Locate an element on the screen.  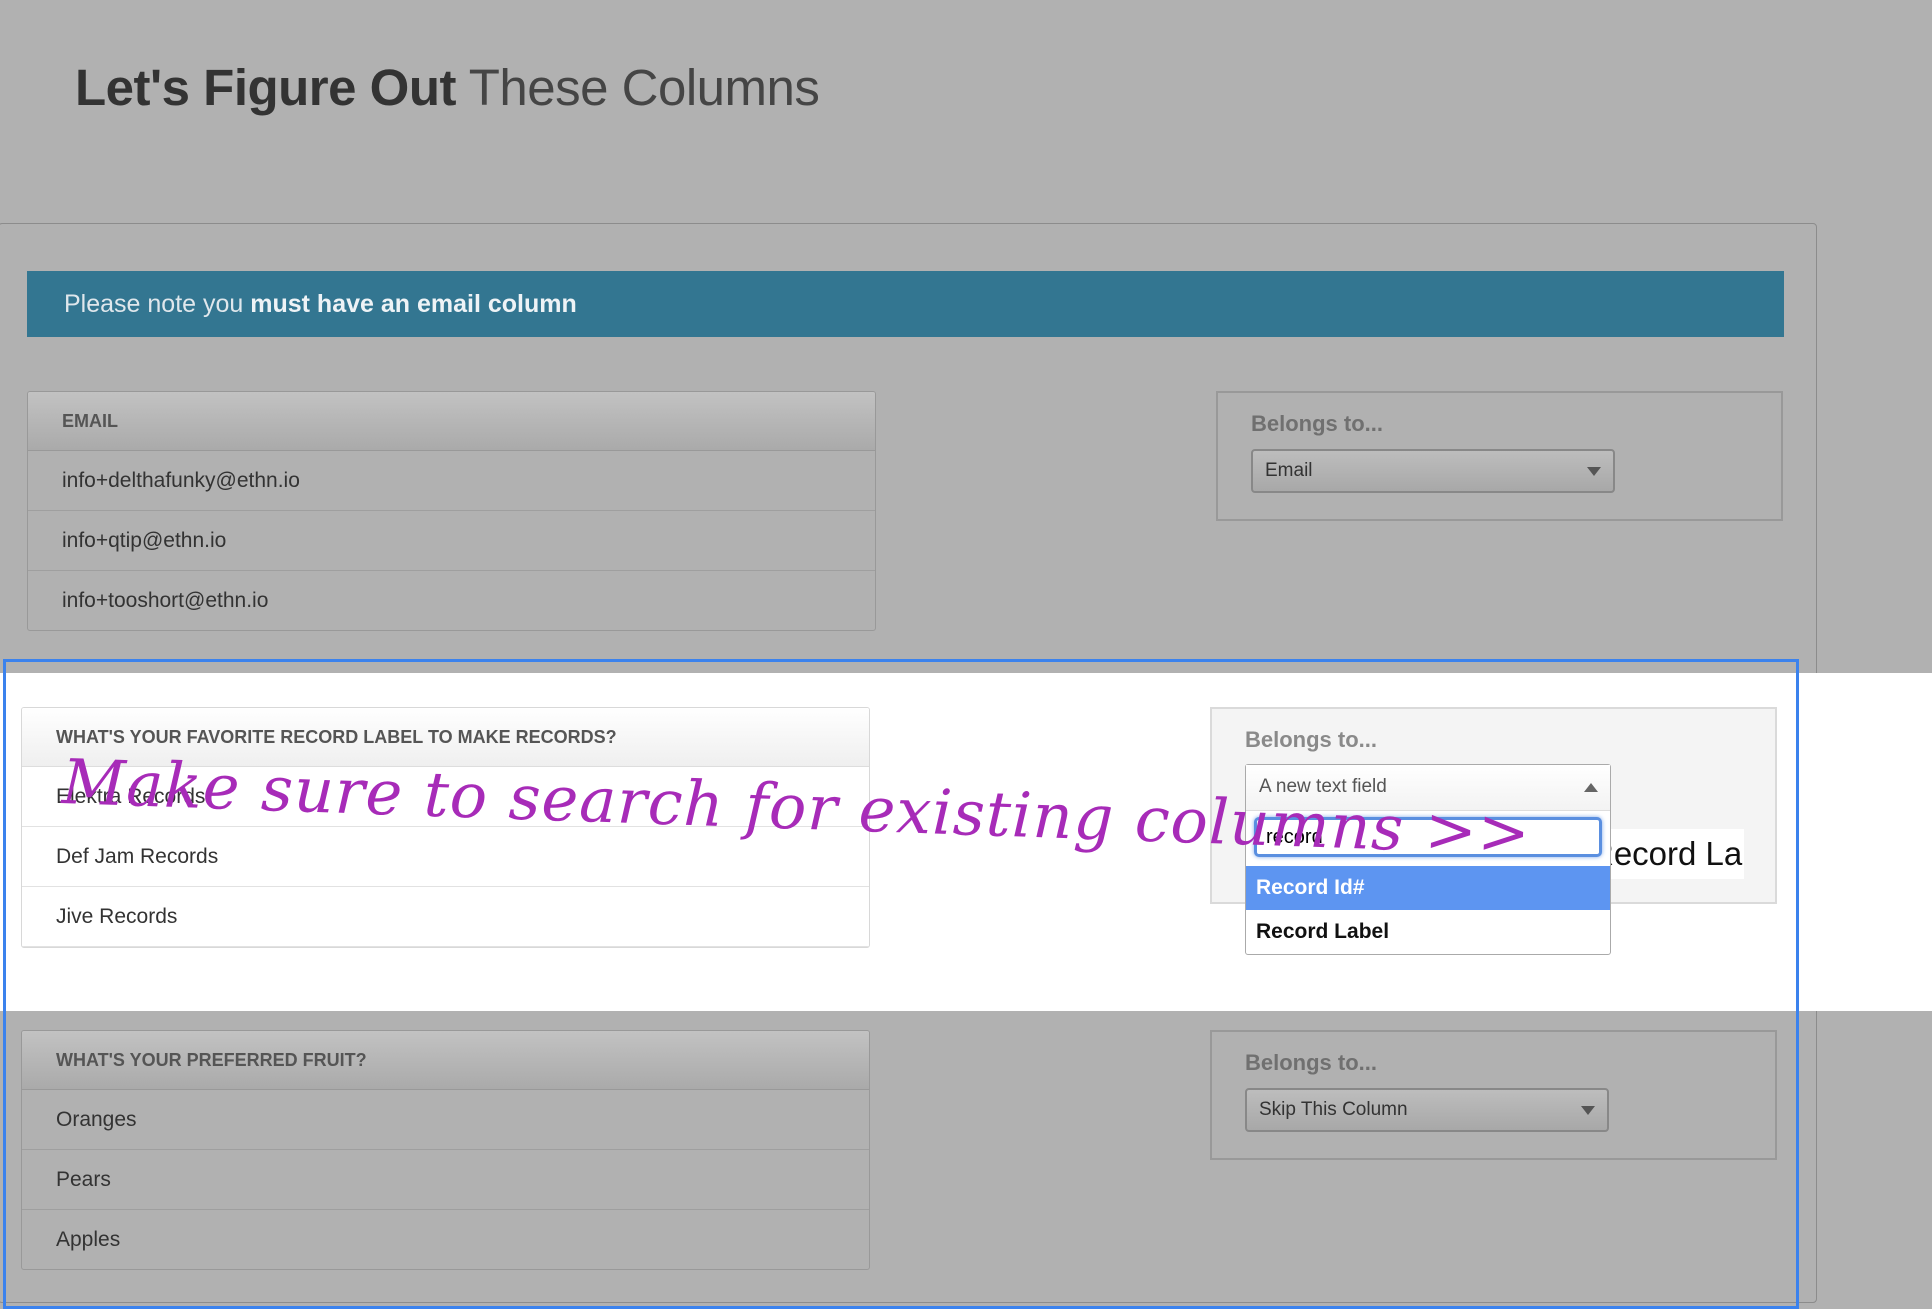
column-header: EMAIL is located at coordinates (451, 421).